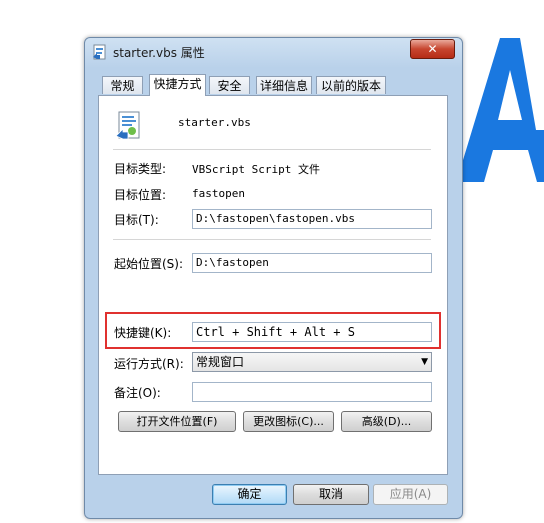  I want to click on run-select: 常规窗口 ▼, so click(312, 362).